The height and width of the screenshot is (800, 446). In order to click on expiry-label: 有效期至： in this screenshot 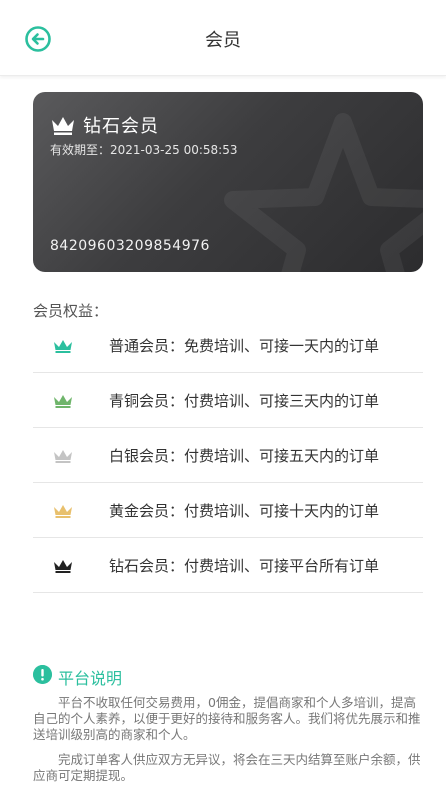, I will do `click(80, 150)`.